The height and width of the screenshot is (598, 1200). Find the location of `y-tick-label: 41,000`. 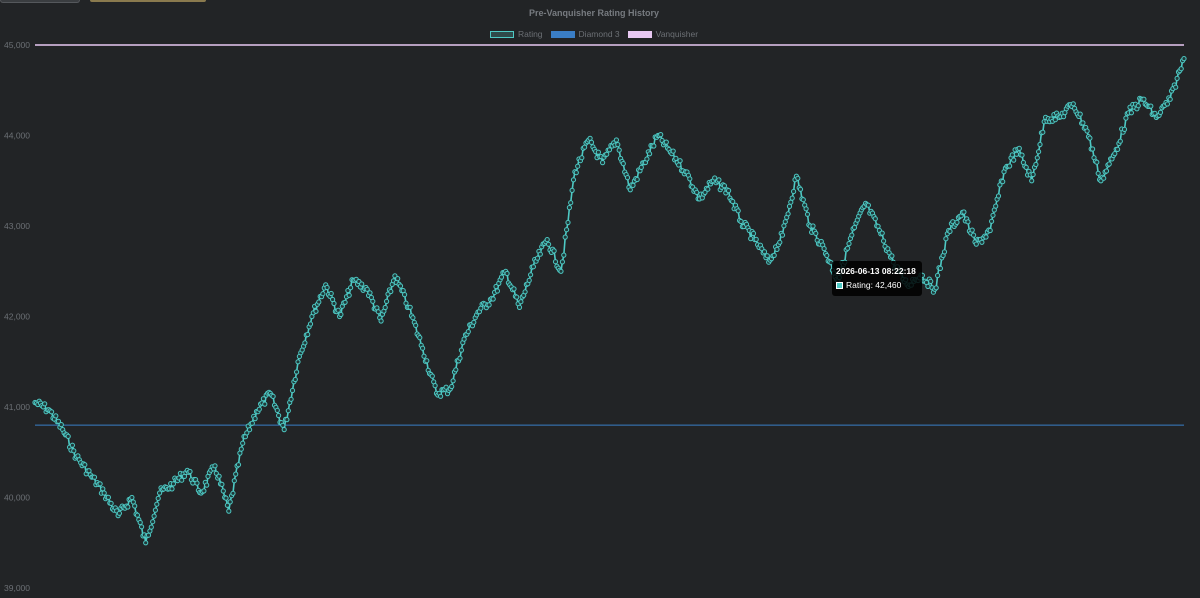

y-tick-label: 41,000 is located at coordinates (17, 407).